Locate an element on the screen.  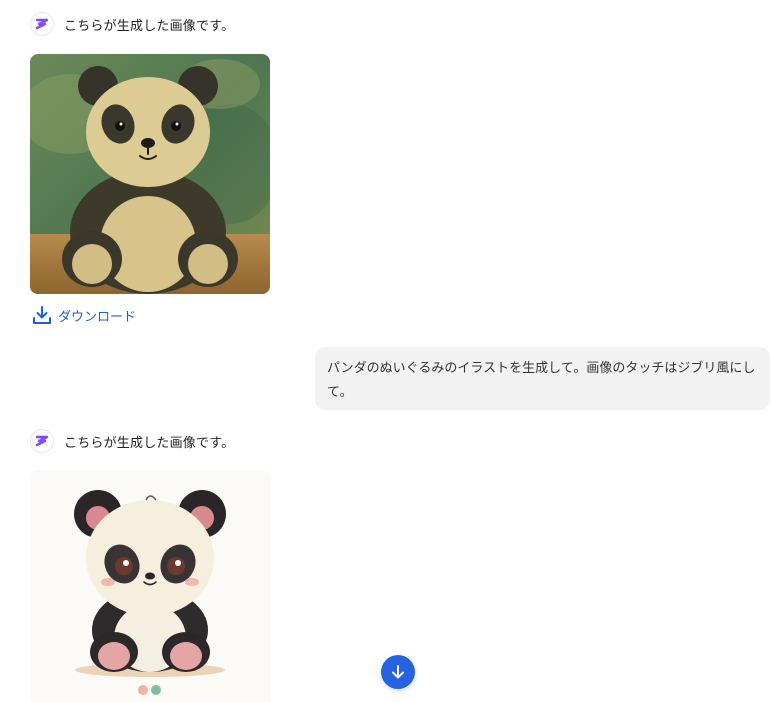
plush-panda-image is located at coordinates (150, 174).